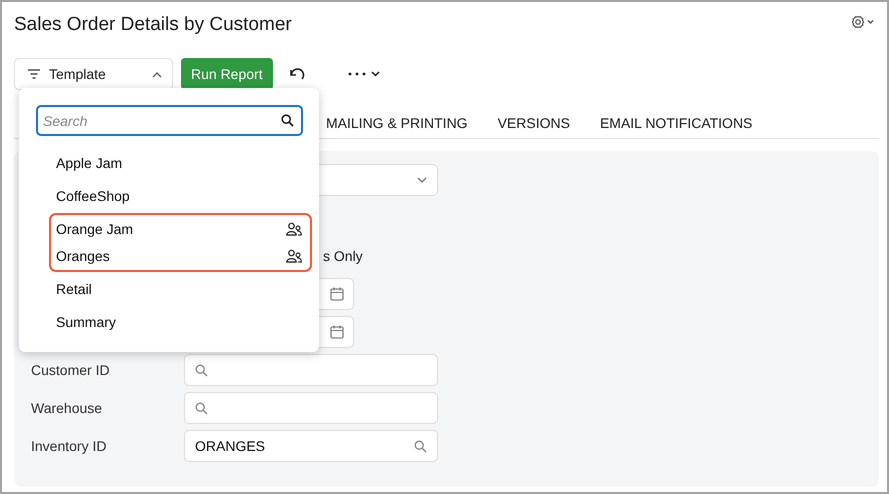 This screenshot has width=889, height=494. I want to click on template-item: Apple Jam, so click(174, 163).